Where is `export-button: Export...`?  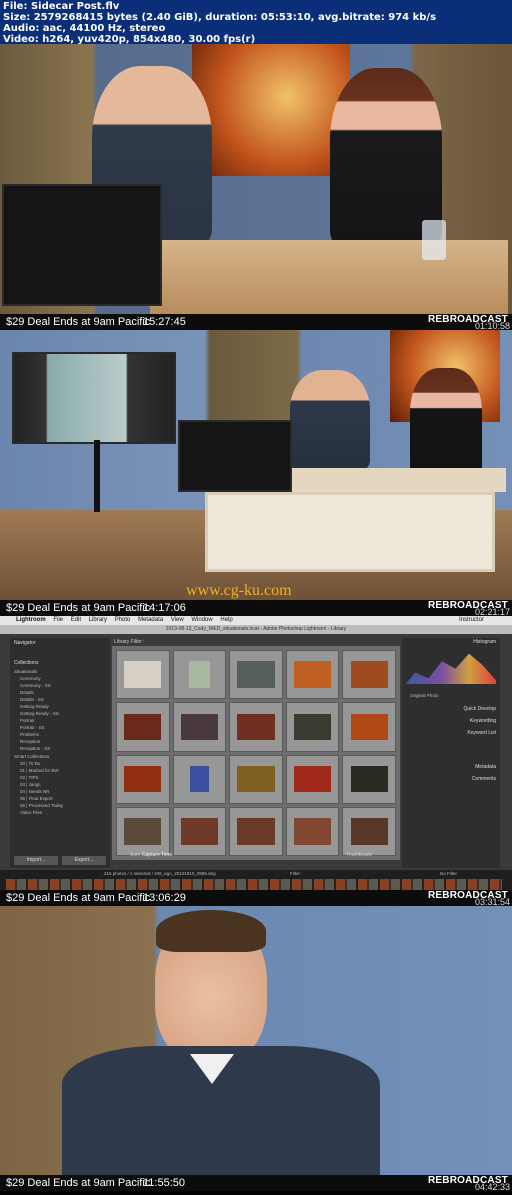 export-button: Export... is located at coordinates (84, 860).